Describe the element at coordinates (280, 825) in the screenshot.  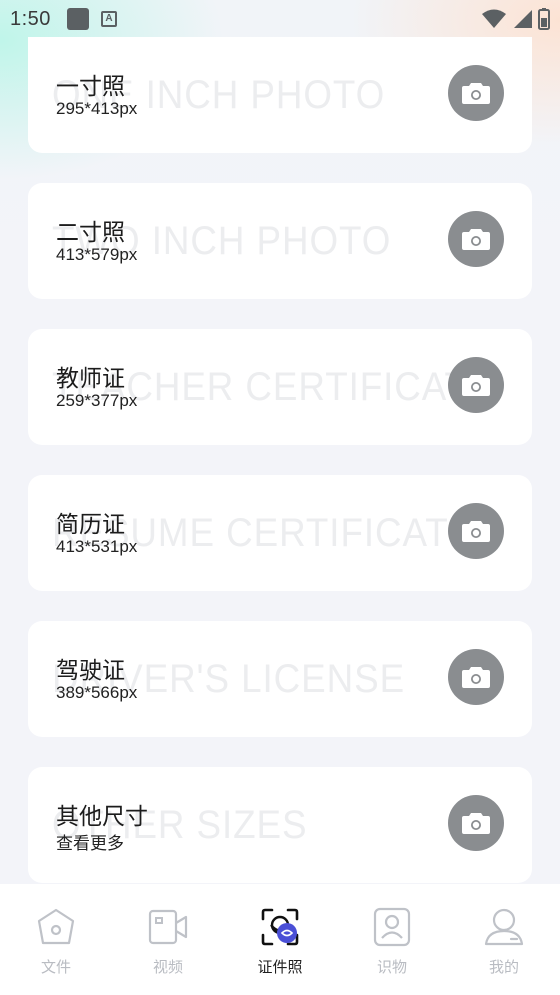
I see `size-card-other: OTHER SIZES 其他尺寸 查看更多` at that location.